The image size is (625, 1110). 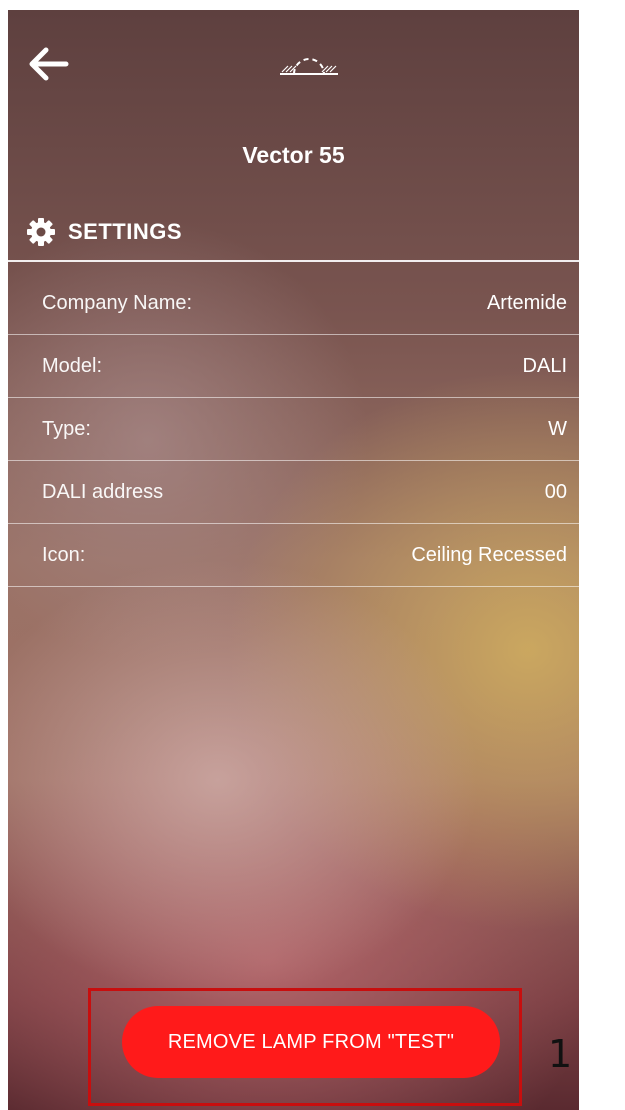 I want to click on setting-value: Ceiling Recessed, so click(x=489, y=554).